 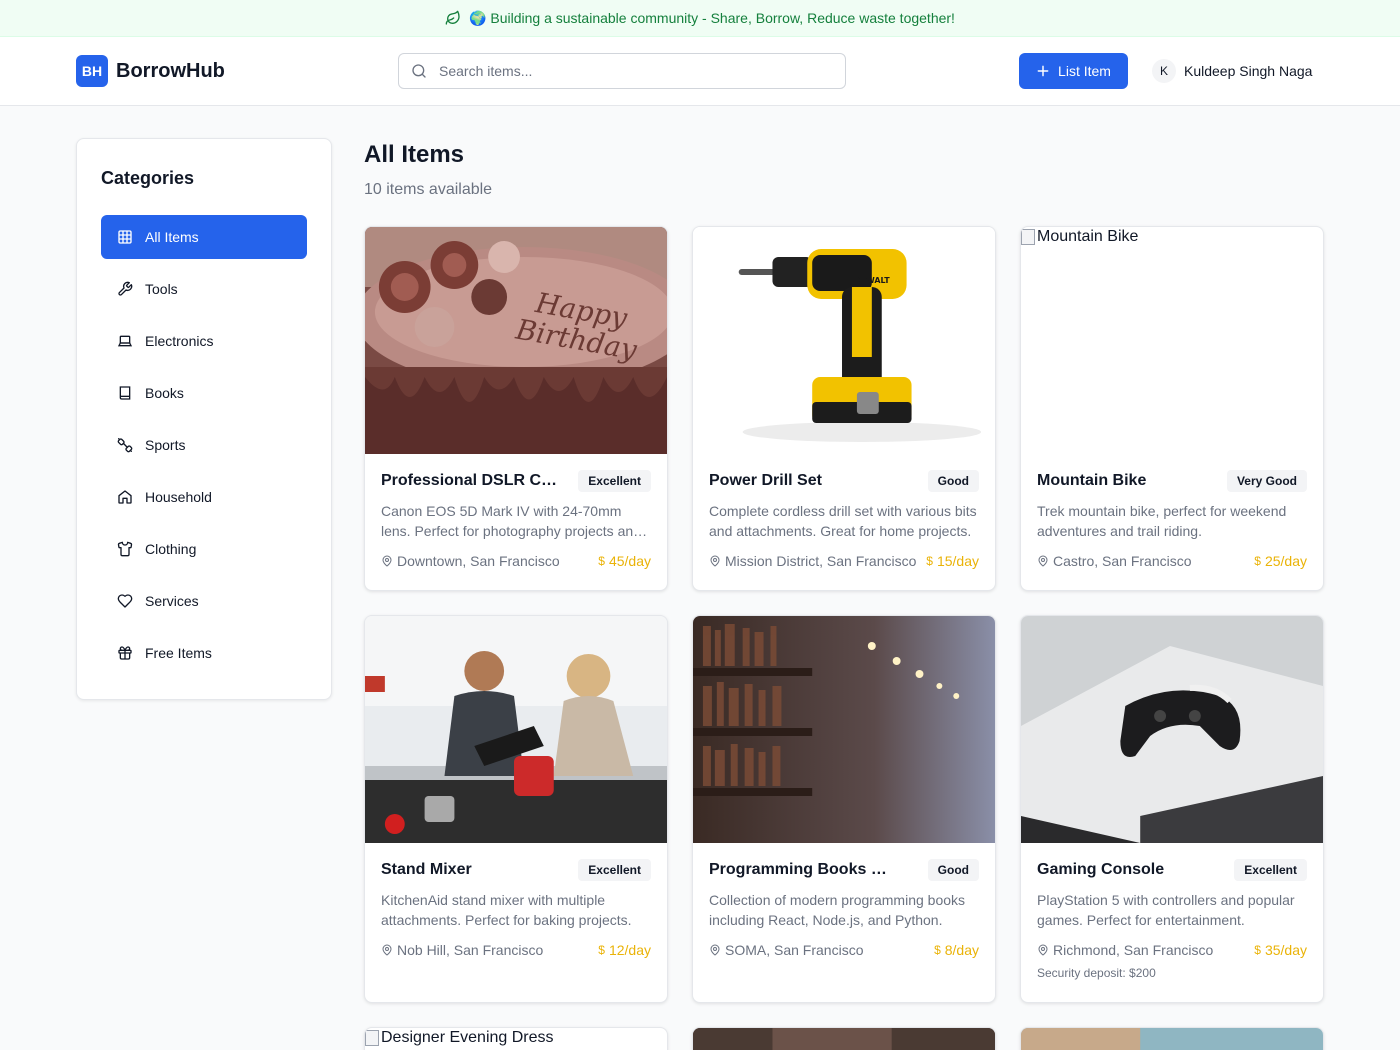 I want to click on search-box, so click(x=622, y=71).